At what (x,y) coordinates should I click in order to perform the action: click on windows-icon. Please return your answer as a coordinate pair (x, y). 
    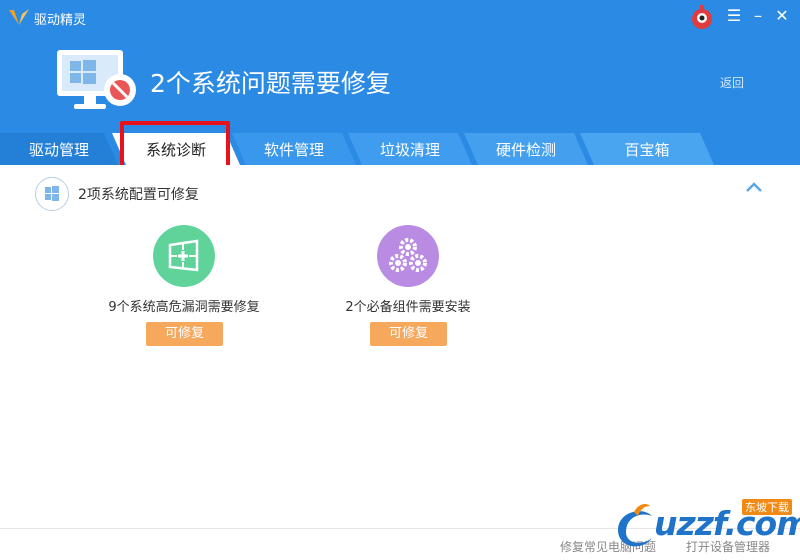
    Looking at the image, I should click on (52, 194).